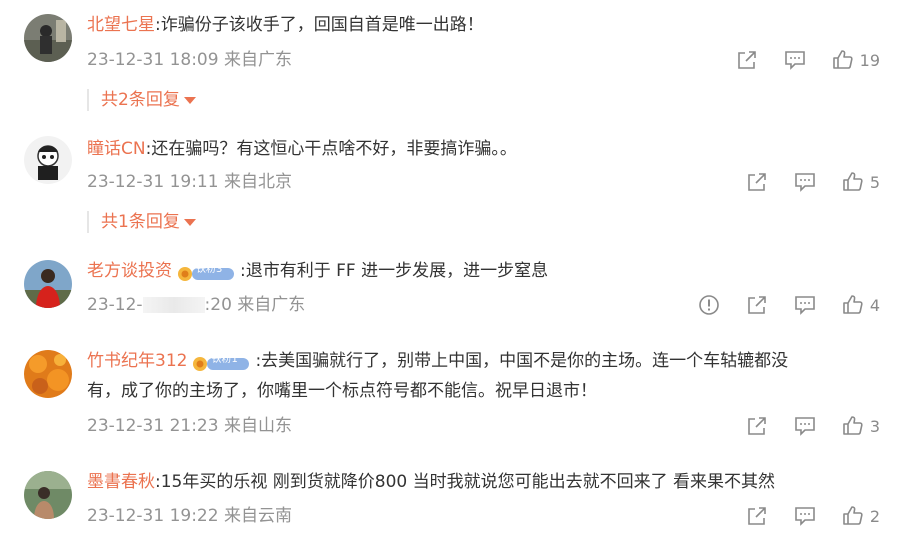  Describe the element at coordinates (874, 182) in the screenshot. I see `like-count: 5` at that location.